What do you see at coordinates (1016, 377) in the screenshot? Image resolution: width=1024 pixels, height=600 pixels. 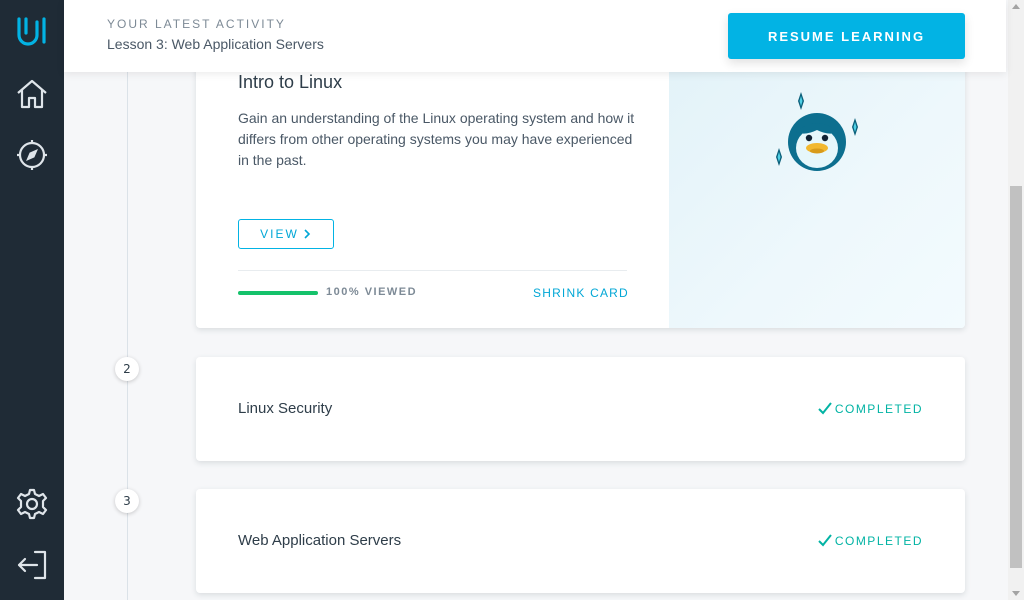 I see `scroll-thumb` at bounding box center [1016, 377].